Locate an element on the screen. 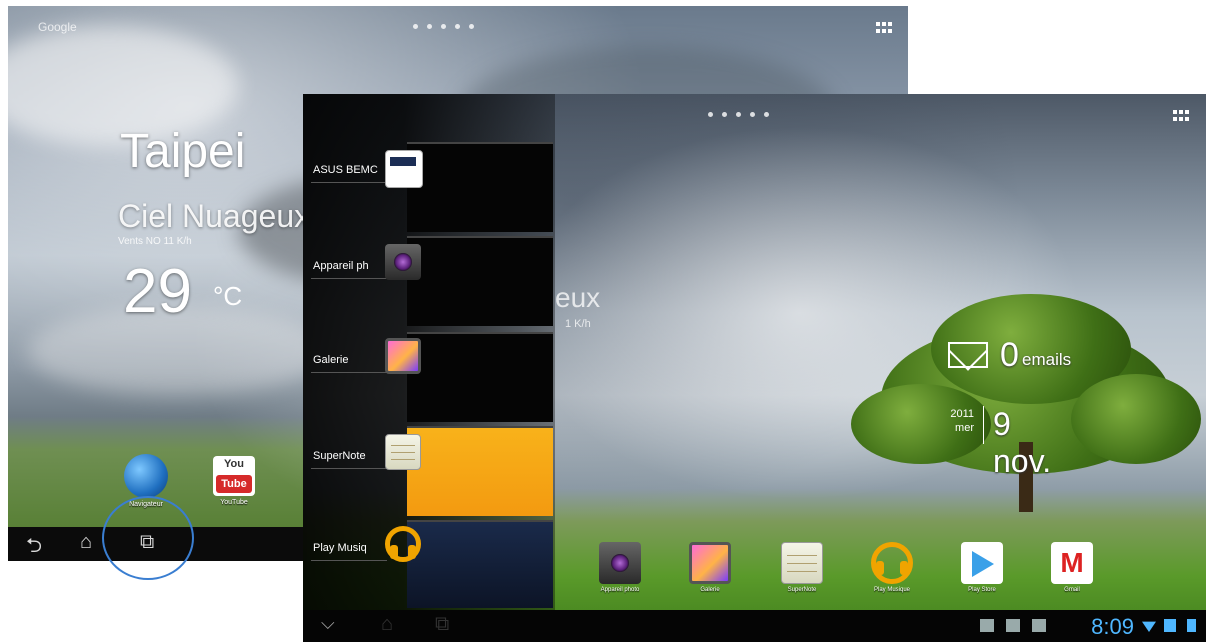 This screenshot has height=642, width=1206. app-supernote: SuperNote is located at coordinates (802, 567).